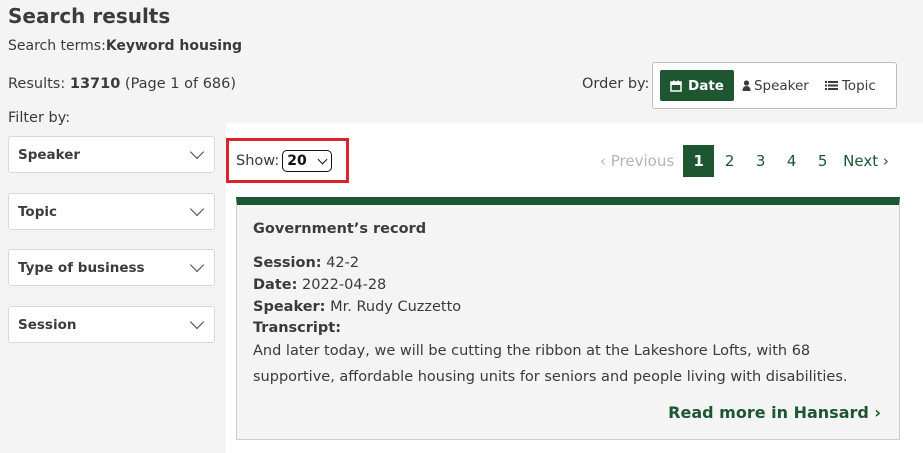 Image resolution: width=923 pixels, height=453 pixels. I want to click on page-link-2: 2, so click(729, 161).